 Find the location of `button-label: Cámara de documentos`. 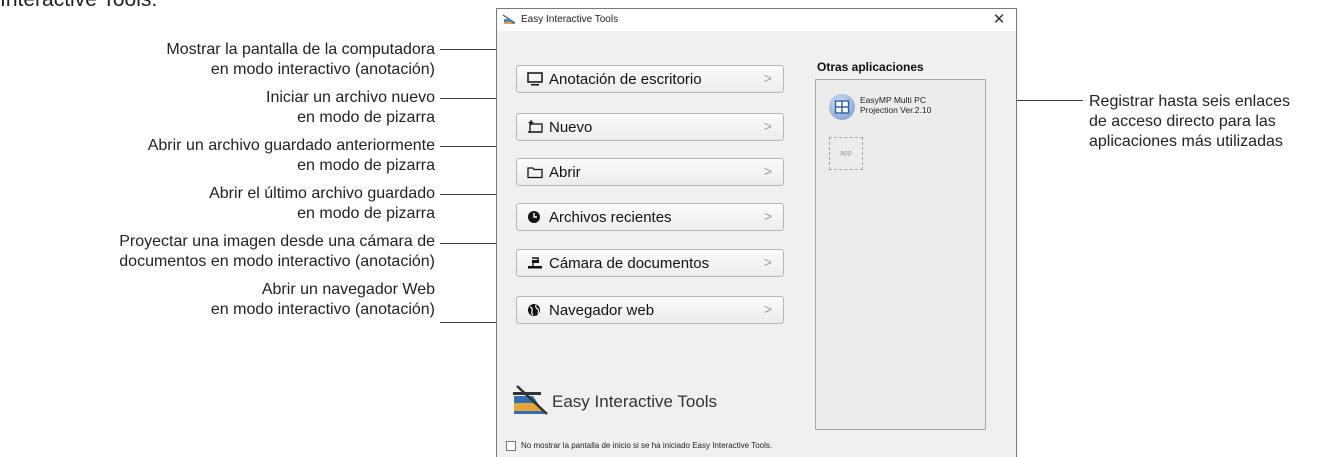

button-label: Cámara de documentos is located at coordinates (629, 263).